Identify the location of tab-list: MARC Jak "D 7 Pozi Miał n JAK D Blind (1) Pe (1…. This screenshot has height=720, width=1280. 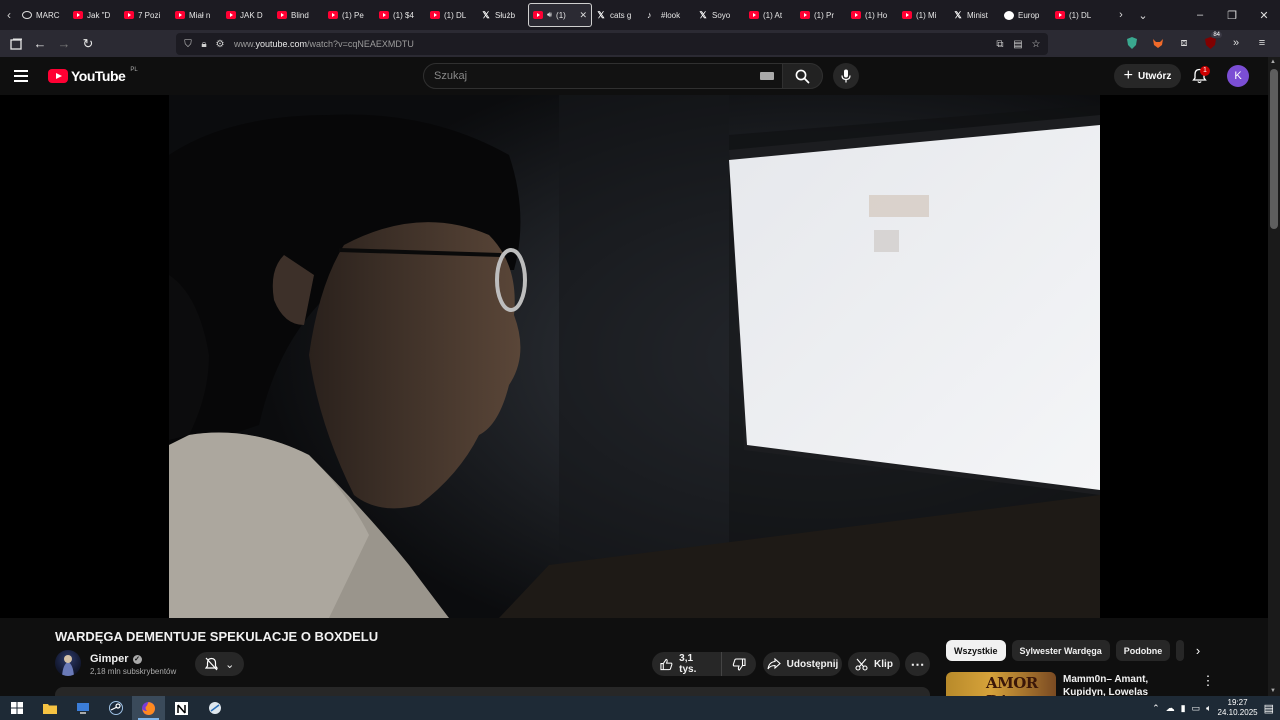
(560, 15).